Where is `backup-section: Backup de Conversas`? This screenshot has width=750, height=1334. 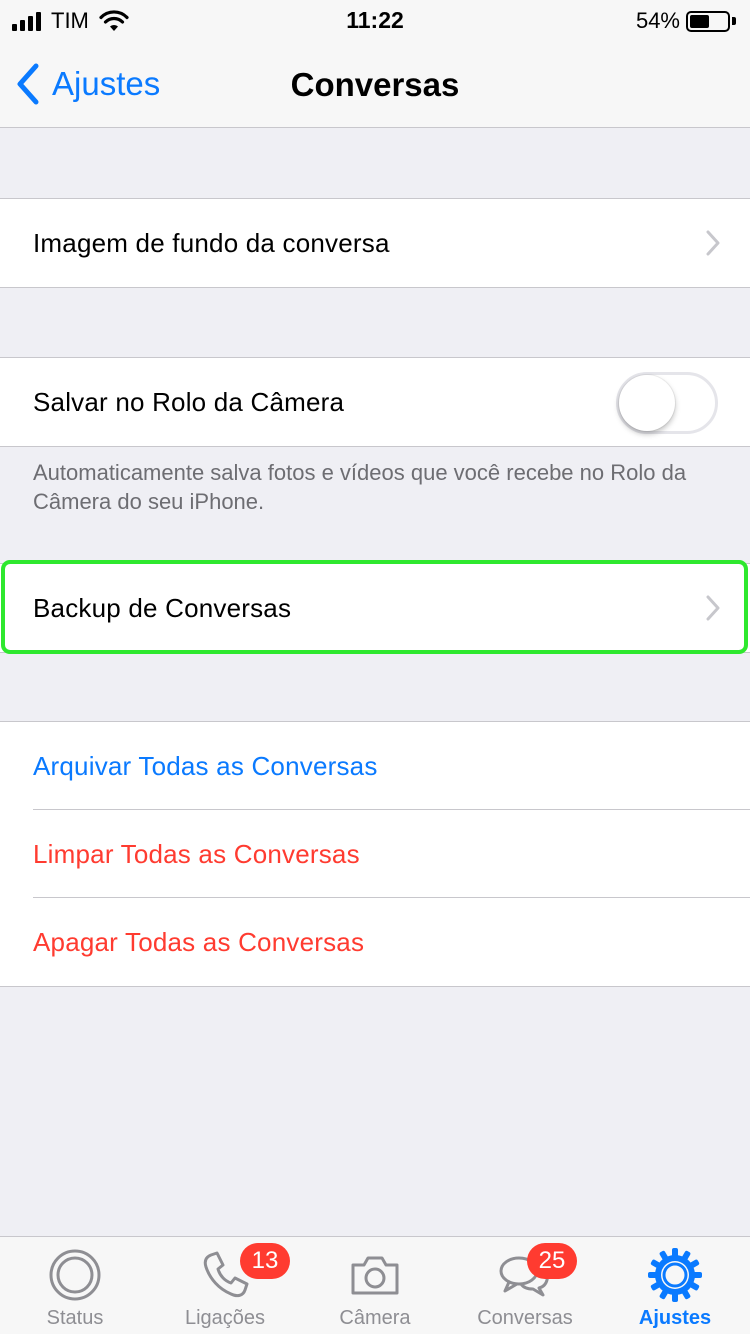 backup-section: Backup de Conversas is located at coordinates (375, 608).